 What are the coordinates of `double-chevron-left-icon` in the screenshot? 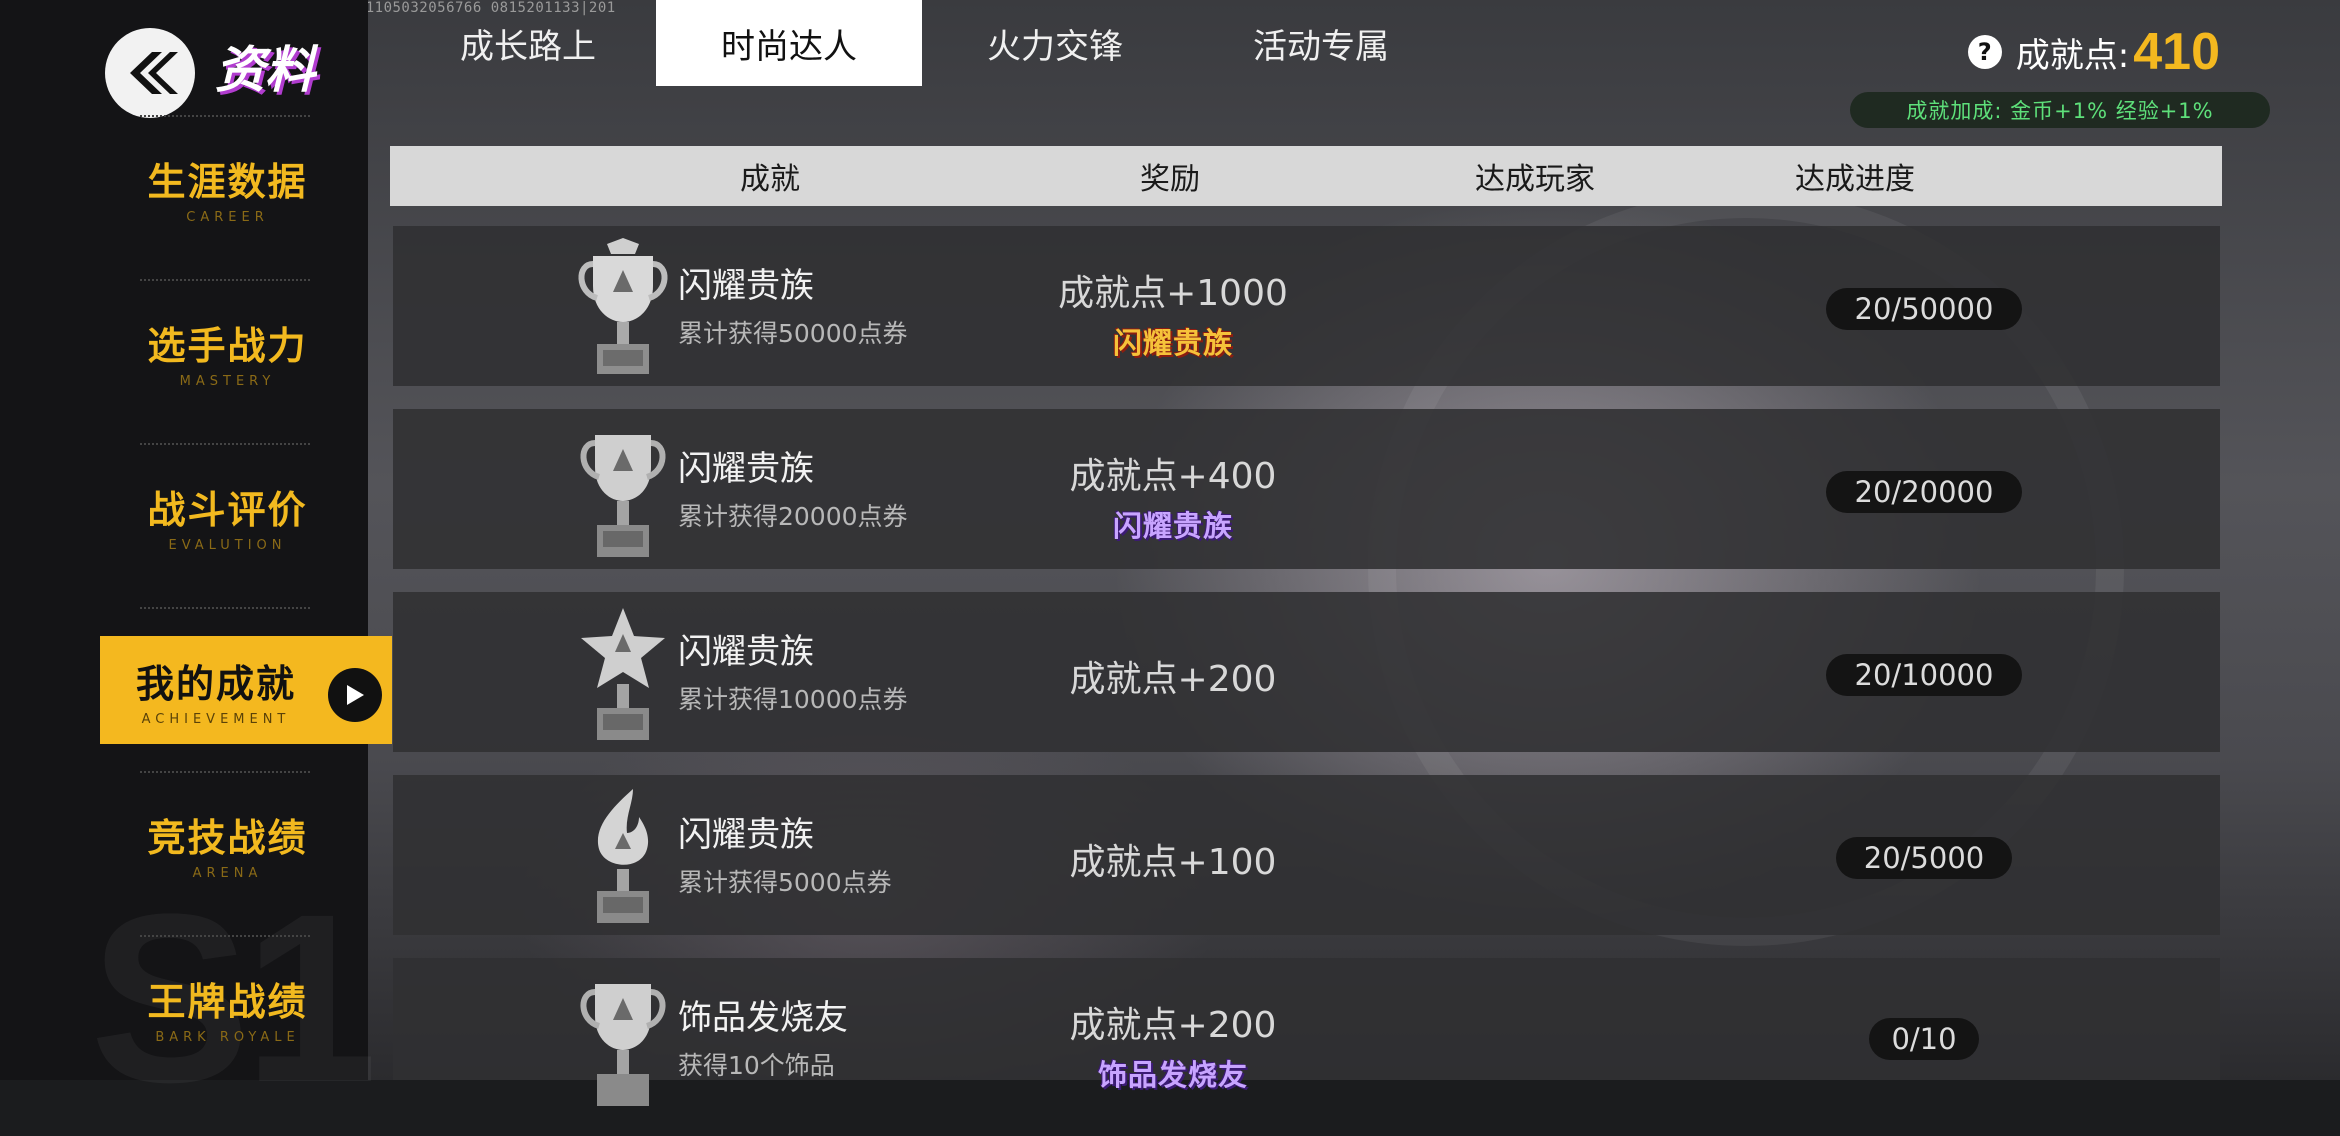 It's located at (154, 73).